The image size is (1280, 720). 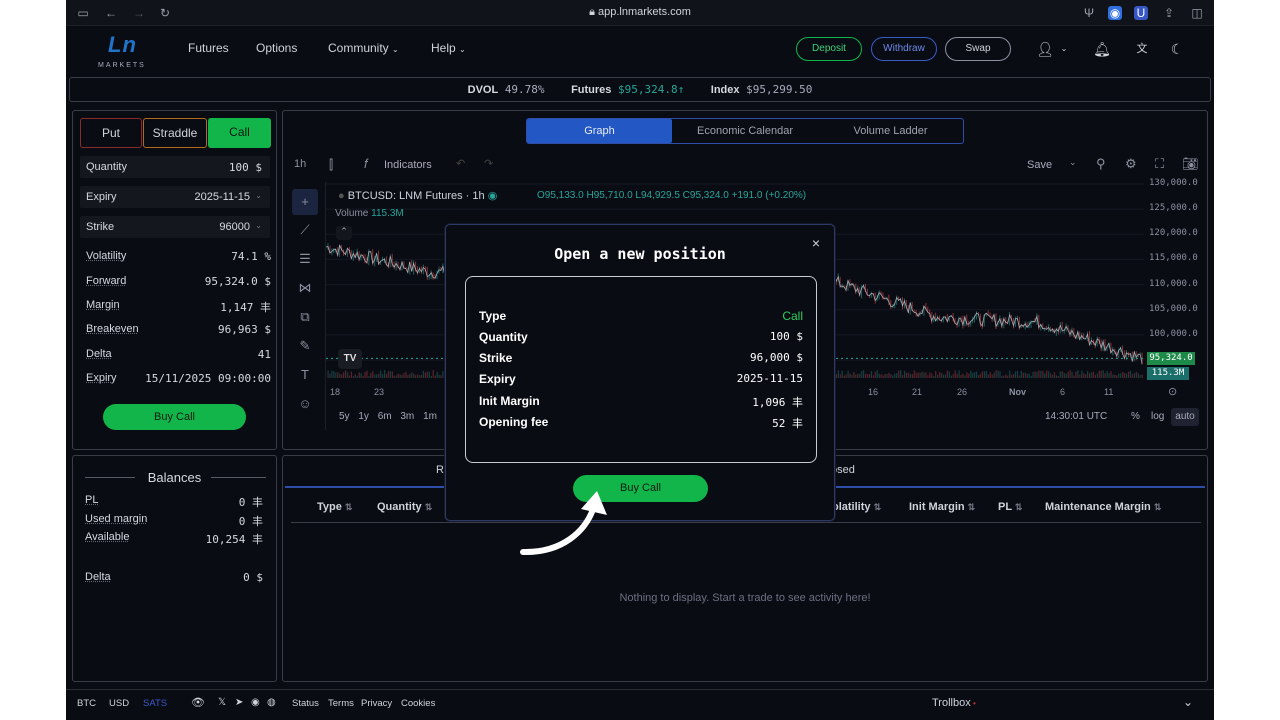 I want to click on stat-label: Delta, so click(x=99, y=354).